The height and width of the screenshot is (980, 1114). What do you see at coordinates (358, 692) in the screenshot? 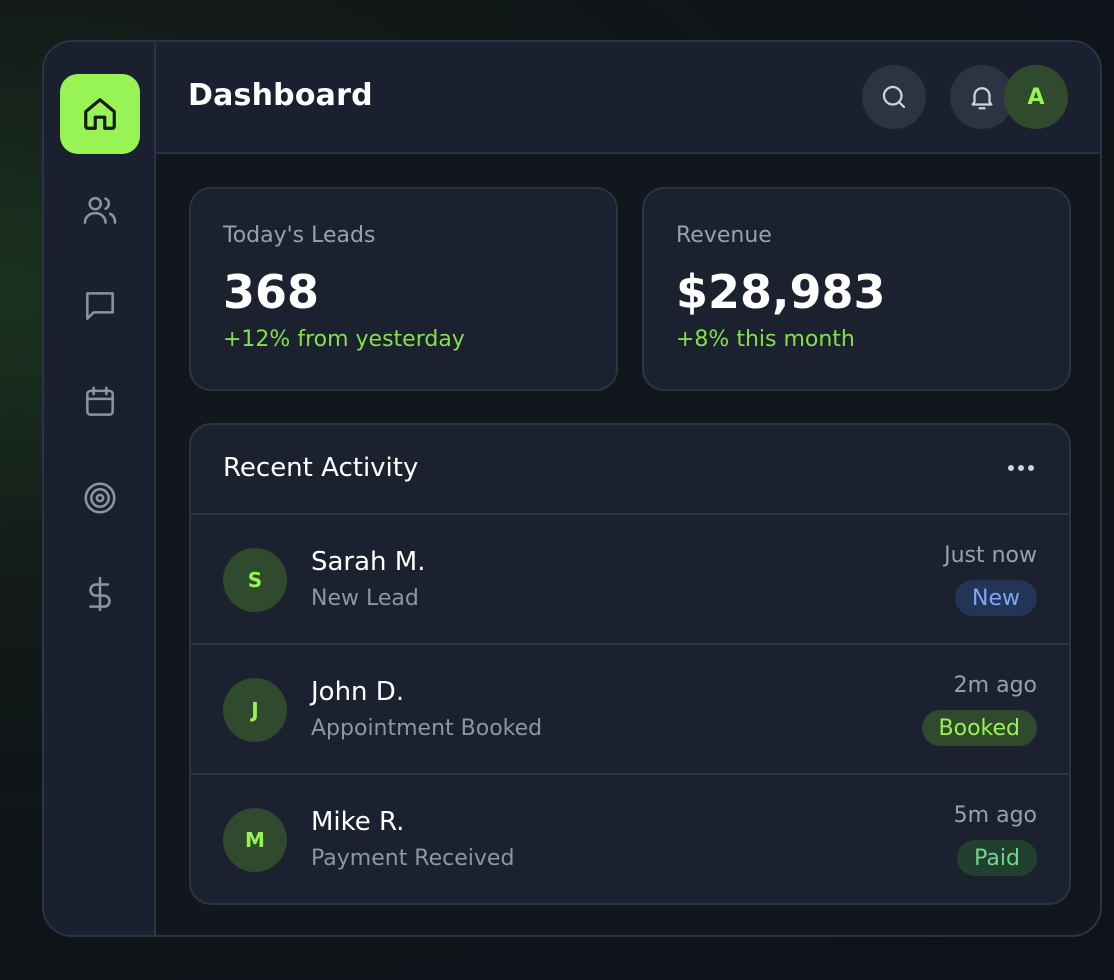
I see `activity-name: John D.` at bounding box center [358, 692].